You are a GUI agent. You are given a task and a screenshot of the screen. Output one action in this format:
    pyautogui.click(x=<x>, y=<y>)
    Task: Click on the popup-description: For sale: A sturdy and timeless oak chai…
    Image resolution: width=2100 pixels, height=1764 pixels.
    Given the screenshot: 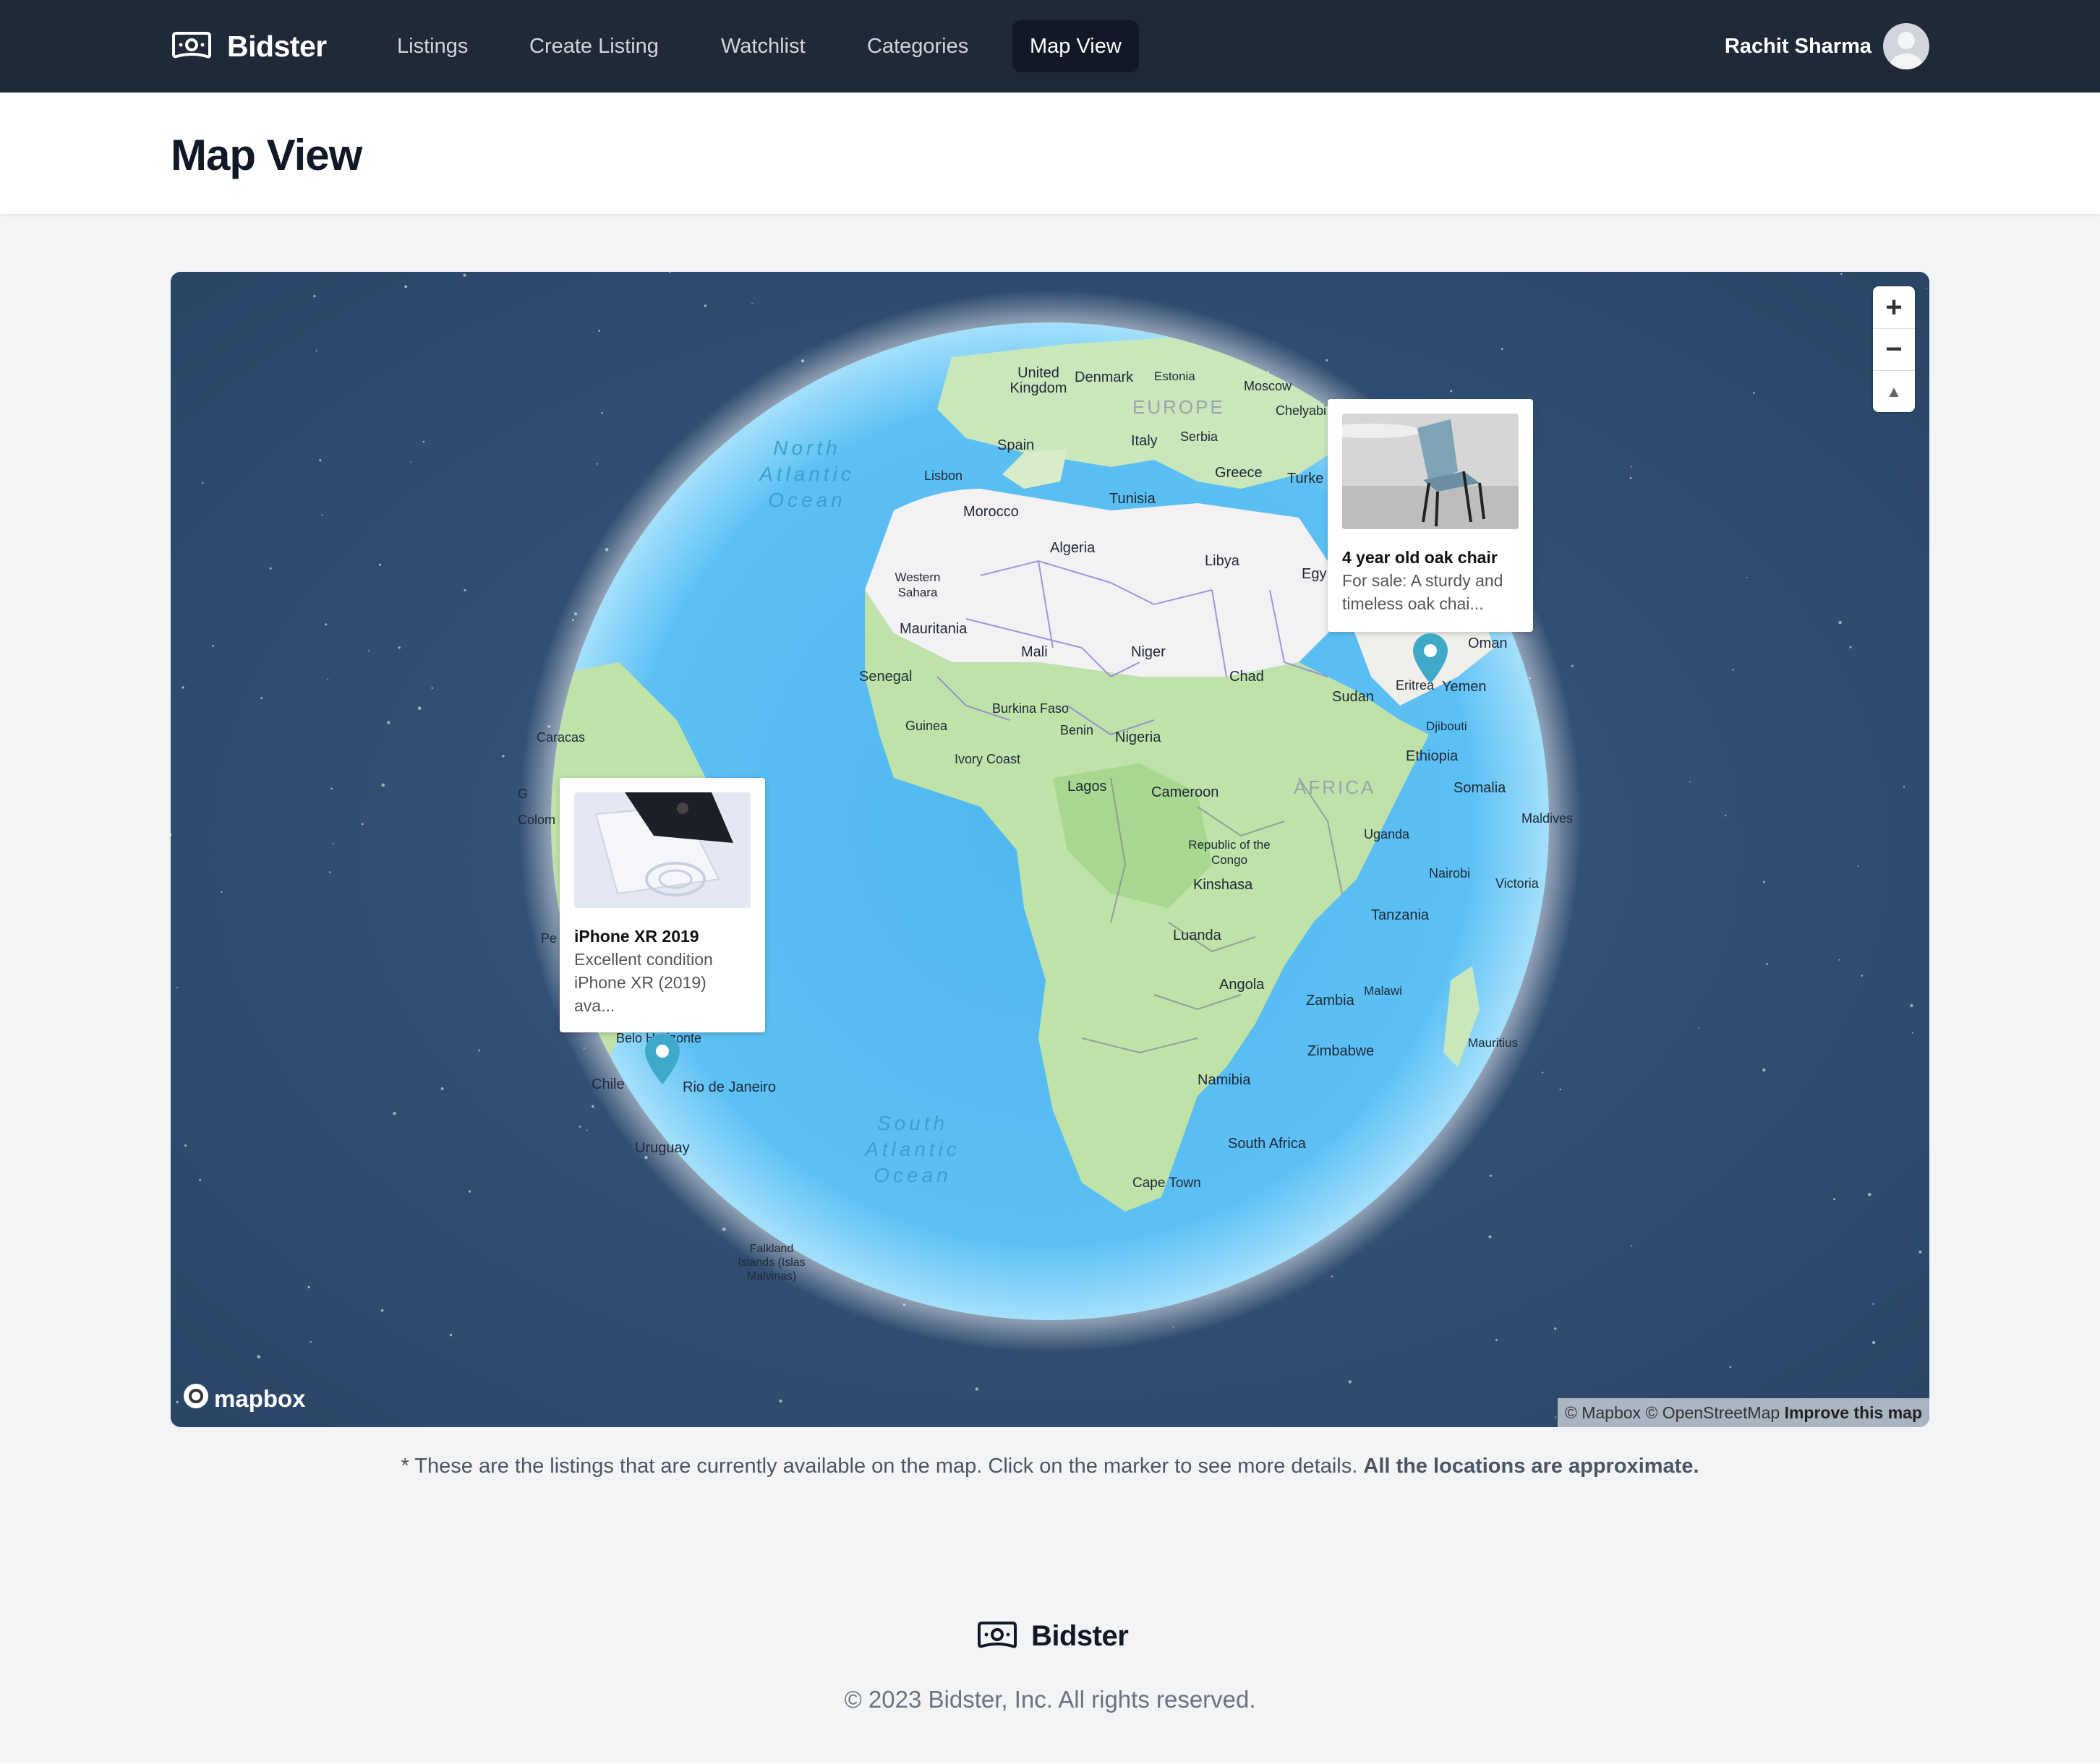 What is the action you would take?
    pyautogui.click(x=1422, y=592)
    